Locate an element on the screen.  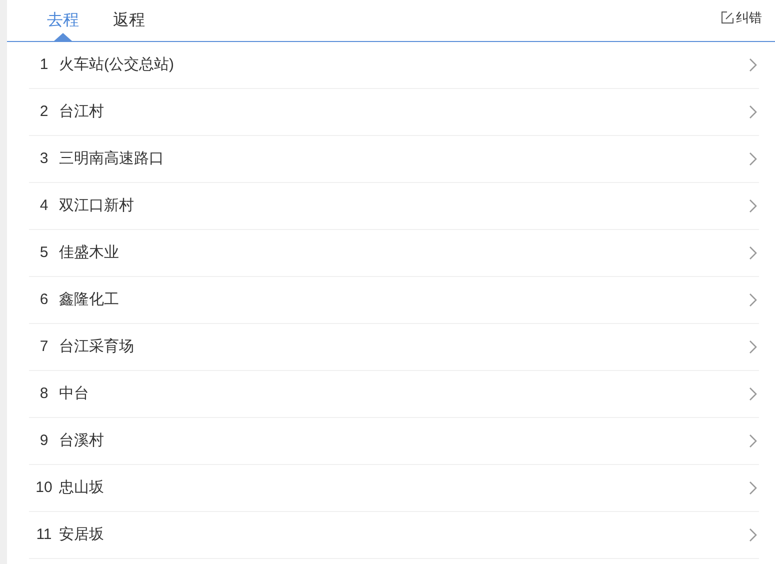
stop-number: 2 is located at coordinates (44, 112).